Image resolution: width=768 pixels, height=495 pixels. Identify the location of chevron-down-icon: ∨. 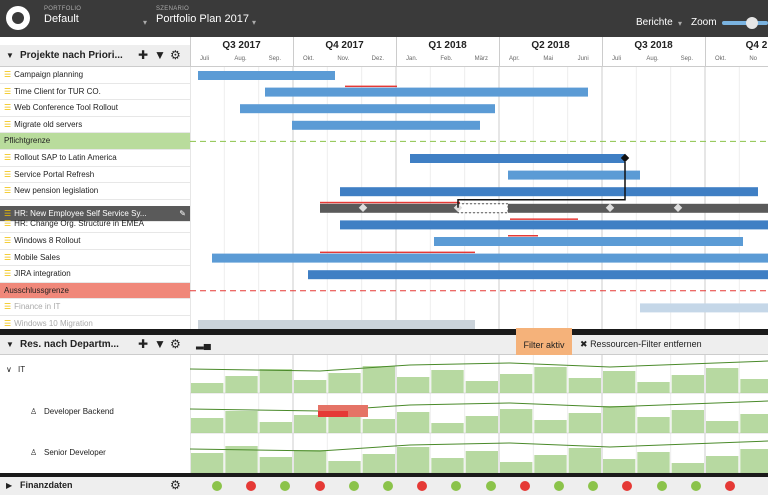
(9, 369).